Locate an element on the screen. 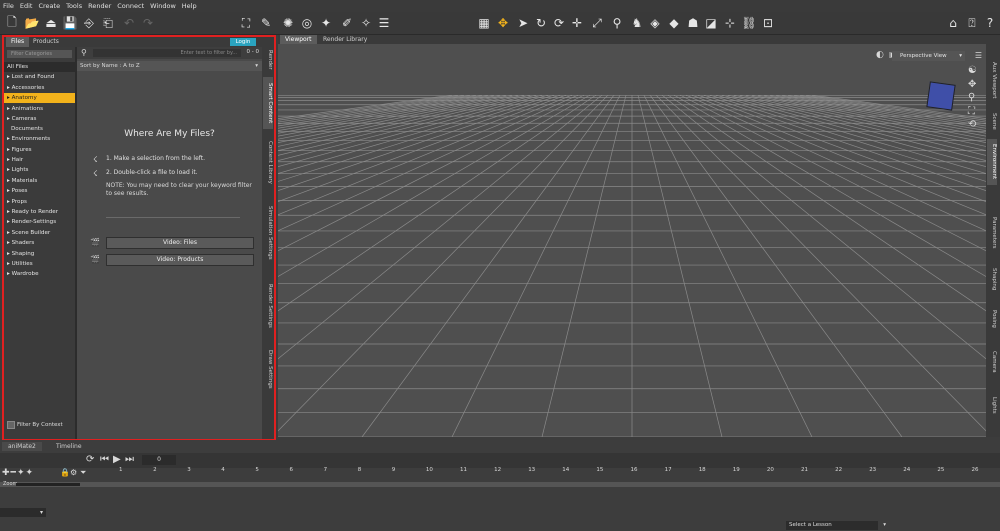 The image size is (1000, 531). link-icon: ⛓ is located at coordinates (749, 23).